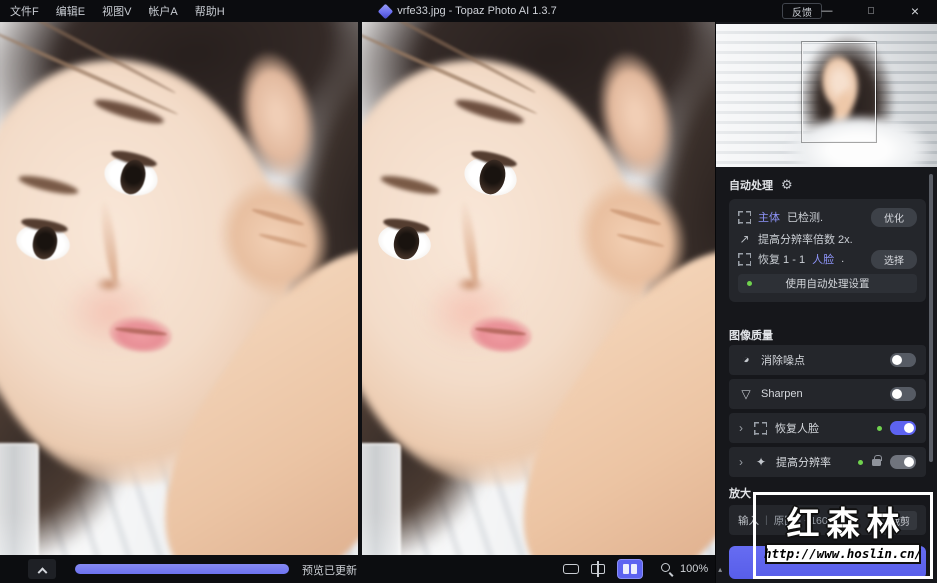  I want to click on enlarge-header: 放大, so click(740, 493).